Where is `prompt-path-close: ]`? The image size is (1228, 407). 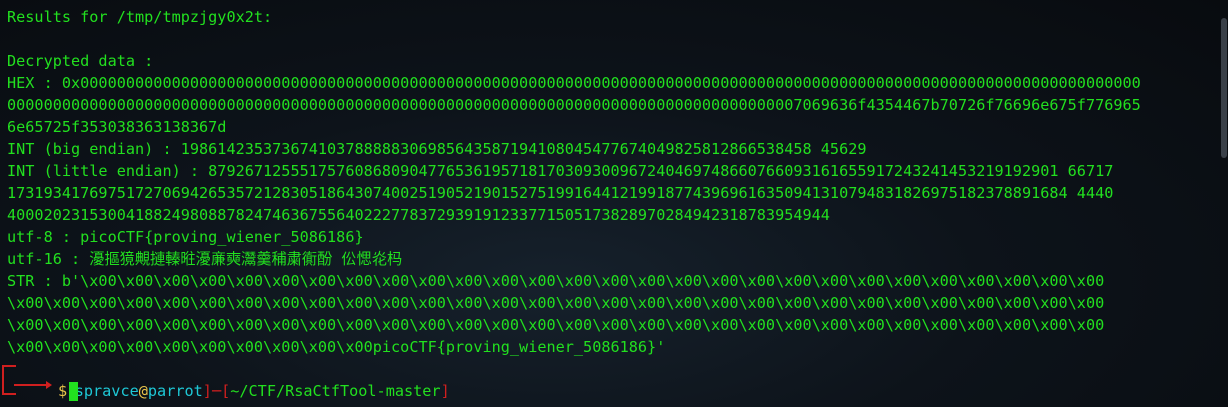 prompt-path-close: ] is located at coordinates (445, 391).